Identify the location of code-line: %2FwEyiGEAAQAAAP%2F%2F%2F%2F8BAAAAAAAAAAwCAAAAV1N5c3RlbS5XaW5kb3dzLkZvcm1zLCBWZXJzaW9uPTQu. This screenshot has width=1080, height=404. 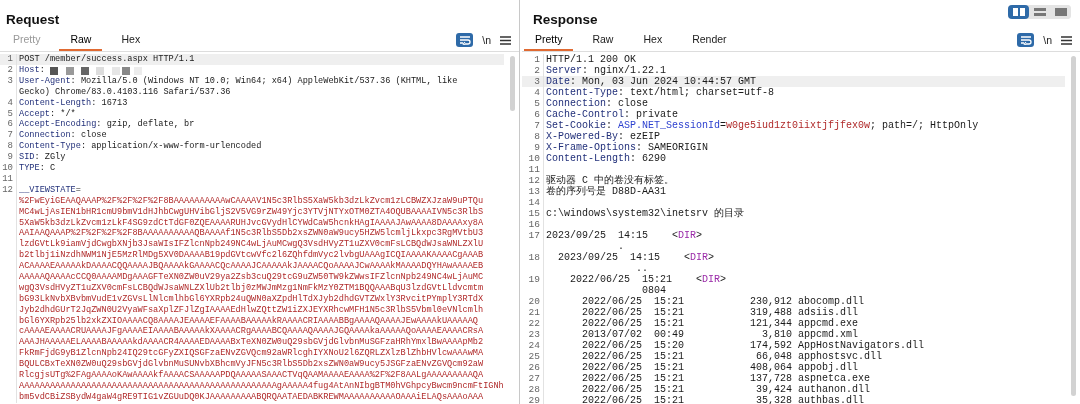
(251, 201).